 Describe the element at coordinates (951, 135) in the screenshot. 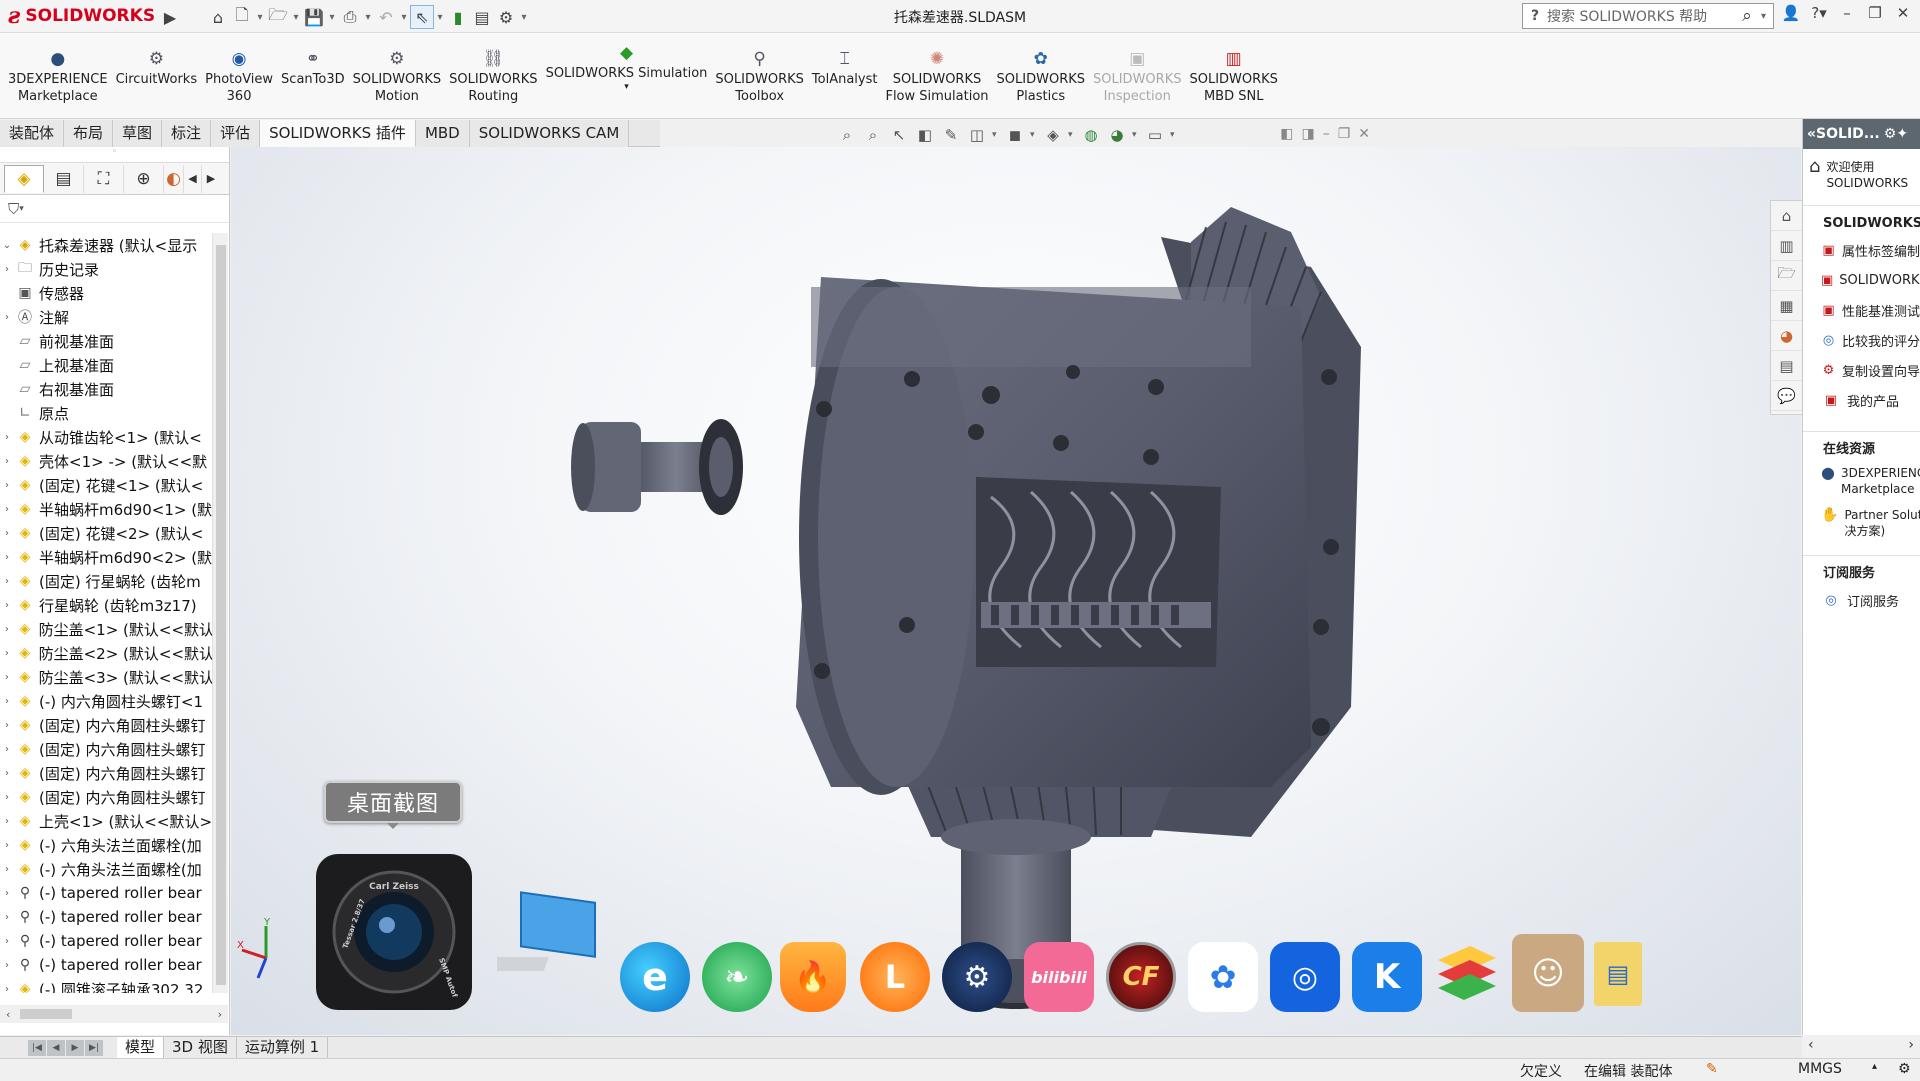

I see `dynamic-annotation-icon: ✎` at that location.